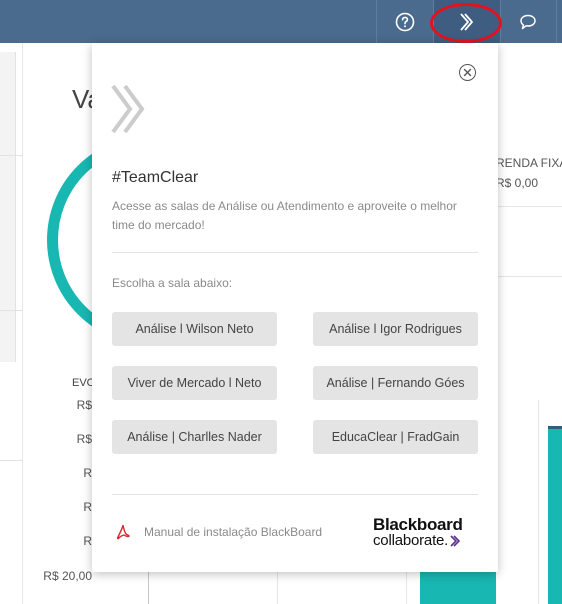  Describe the element at coordinates (172, 283) in the screenshot. I see `choose-room-label: Escolha a sala abaixo:` at that location.